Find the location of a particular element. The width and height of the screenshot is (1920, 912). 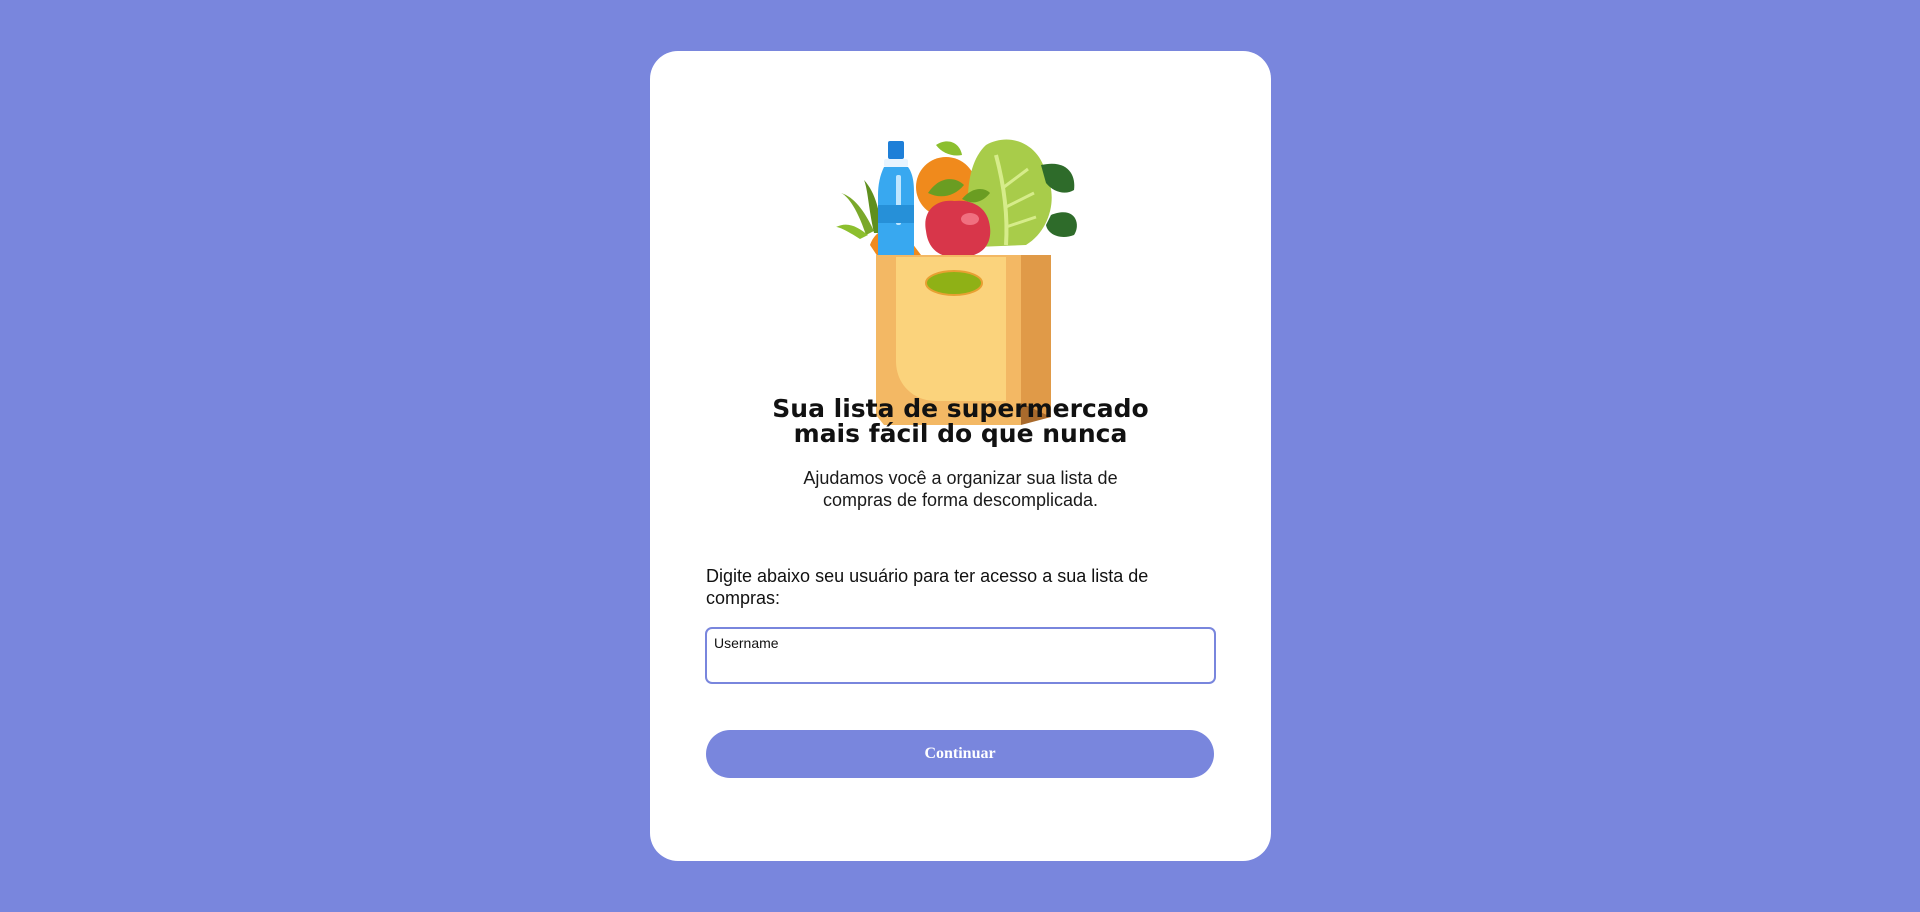

title-line-1: Sua lista de supermercado is located at coordinates (960, 408).